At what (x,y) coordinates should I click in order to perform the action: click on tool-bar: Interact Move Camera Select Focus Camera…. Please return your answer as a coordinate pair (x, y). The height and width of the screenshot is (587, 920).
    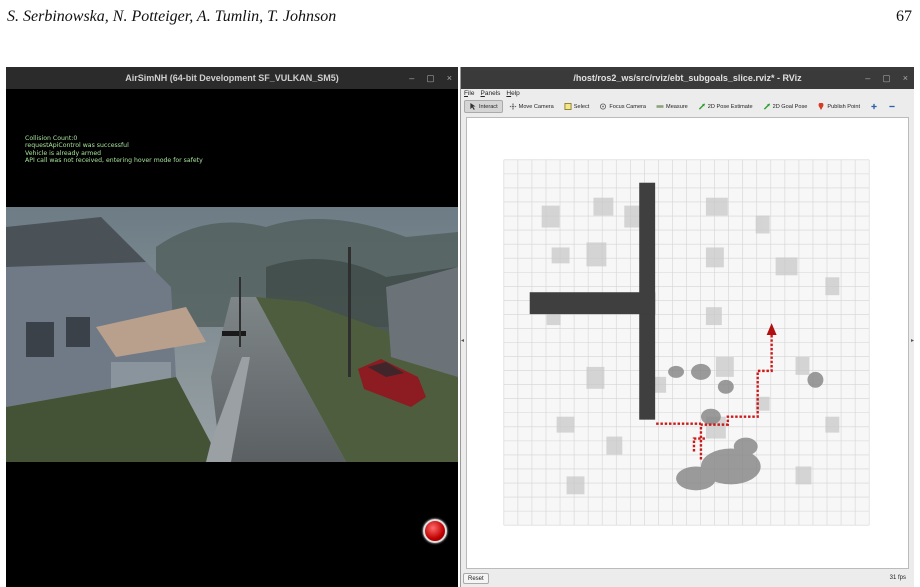
    Looking at the image, I should click on (687, 106).